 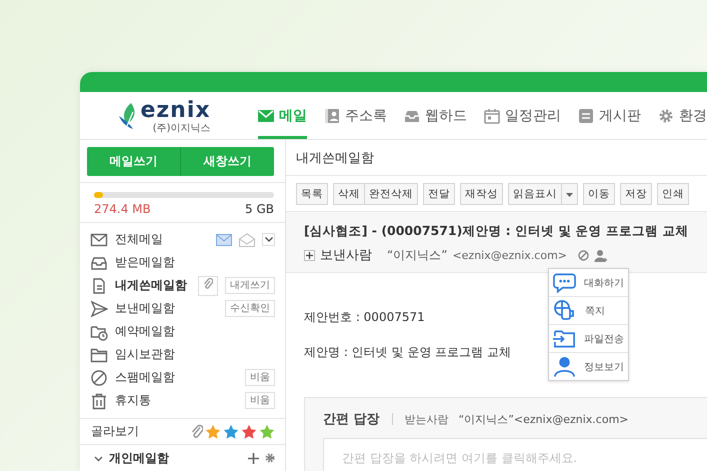 I want to click on toolbar-button: 읽음표시, so click(x=535, y=193).